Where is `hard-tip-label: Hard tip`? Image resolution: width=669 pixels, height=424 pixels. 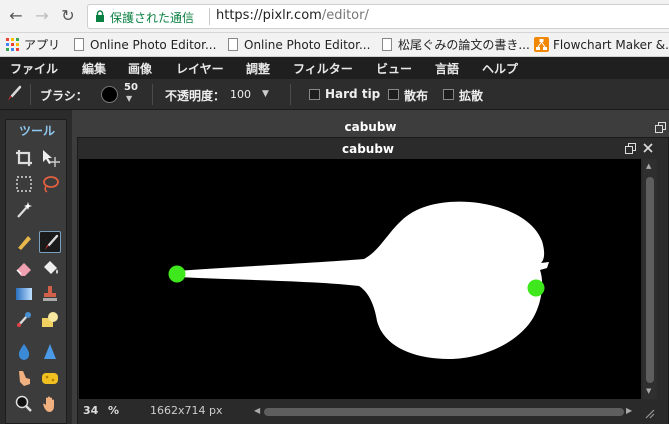 hard-tip-label: Hard tip is located at coordinates (353, 94).